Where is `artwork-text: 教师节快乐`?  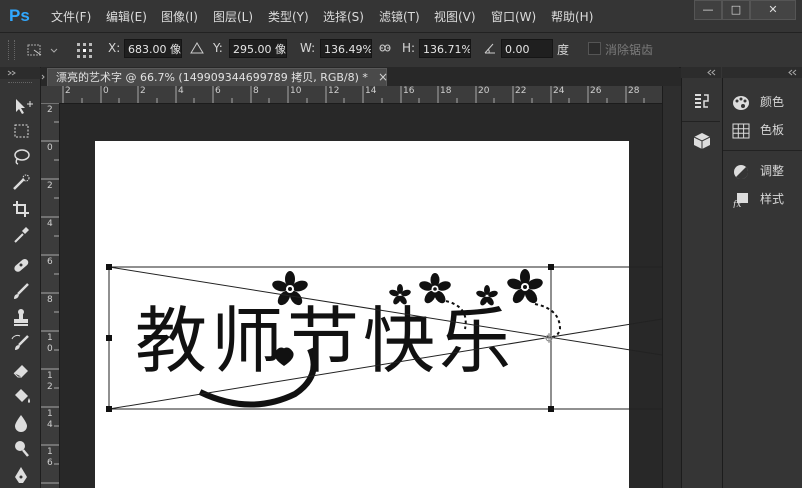
artwork-text: 教师节快乐 is located at coordinates (325, 341).